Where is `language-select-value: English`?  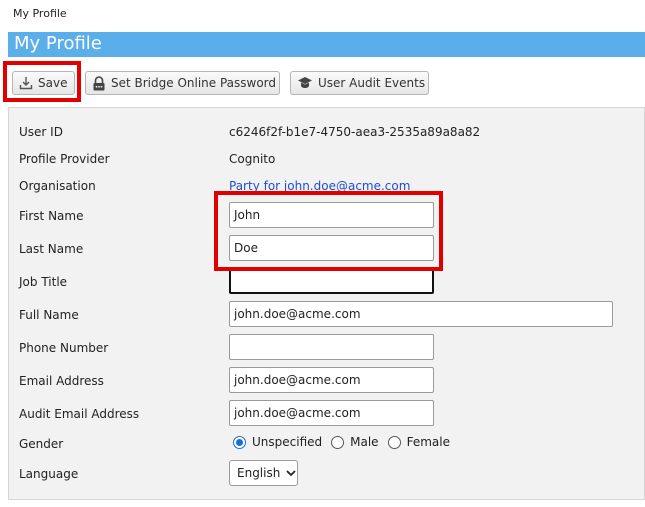
language-select-value: English is located at coordinates (259, 473).